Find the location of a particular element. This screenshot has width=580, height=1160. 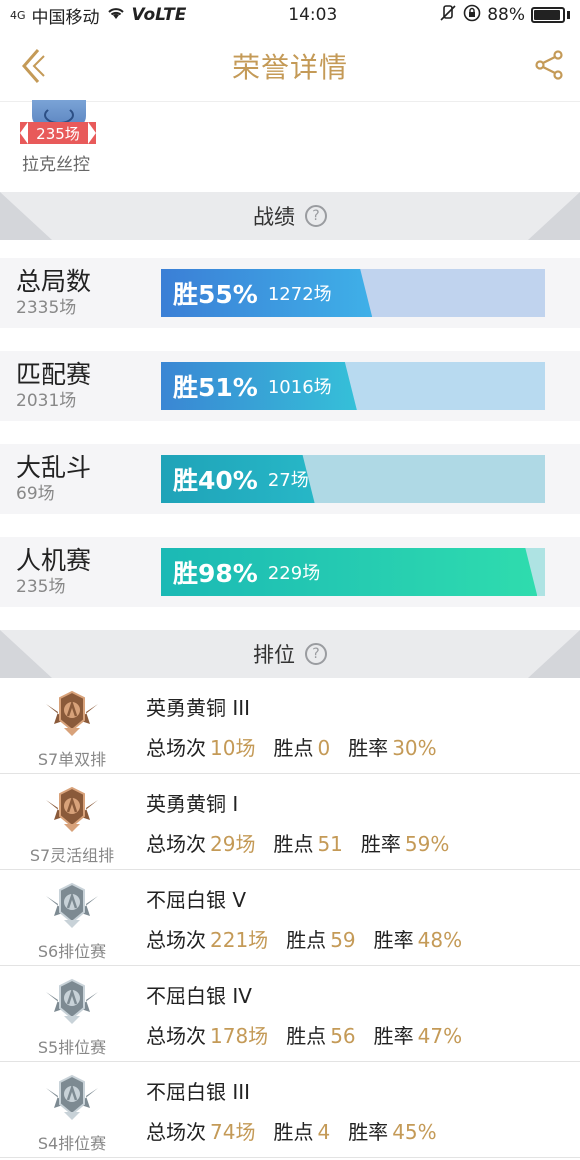

stat-total: 2031场 is located at coordinates (46, 401).